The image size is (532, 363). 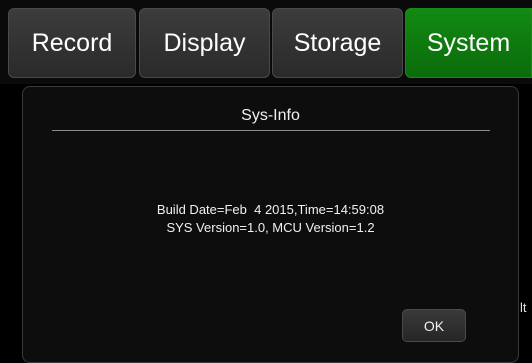 I want to click on build-date-line: Build Date=Feb 4 2015,Time=14:59:08, so click(x=270, y=209).